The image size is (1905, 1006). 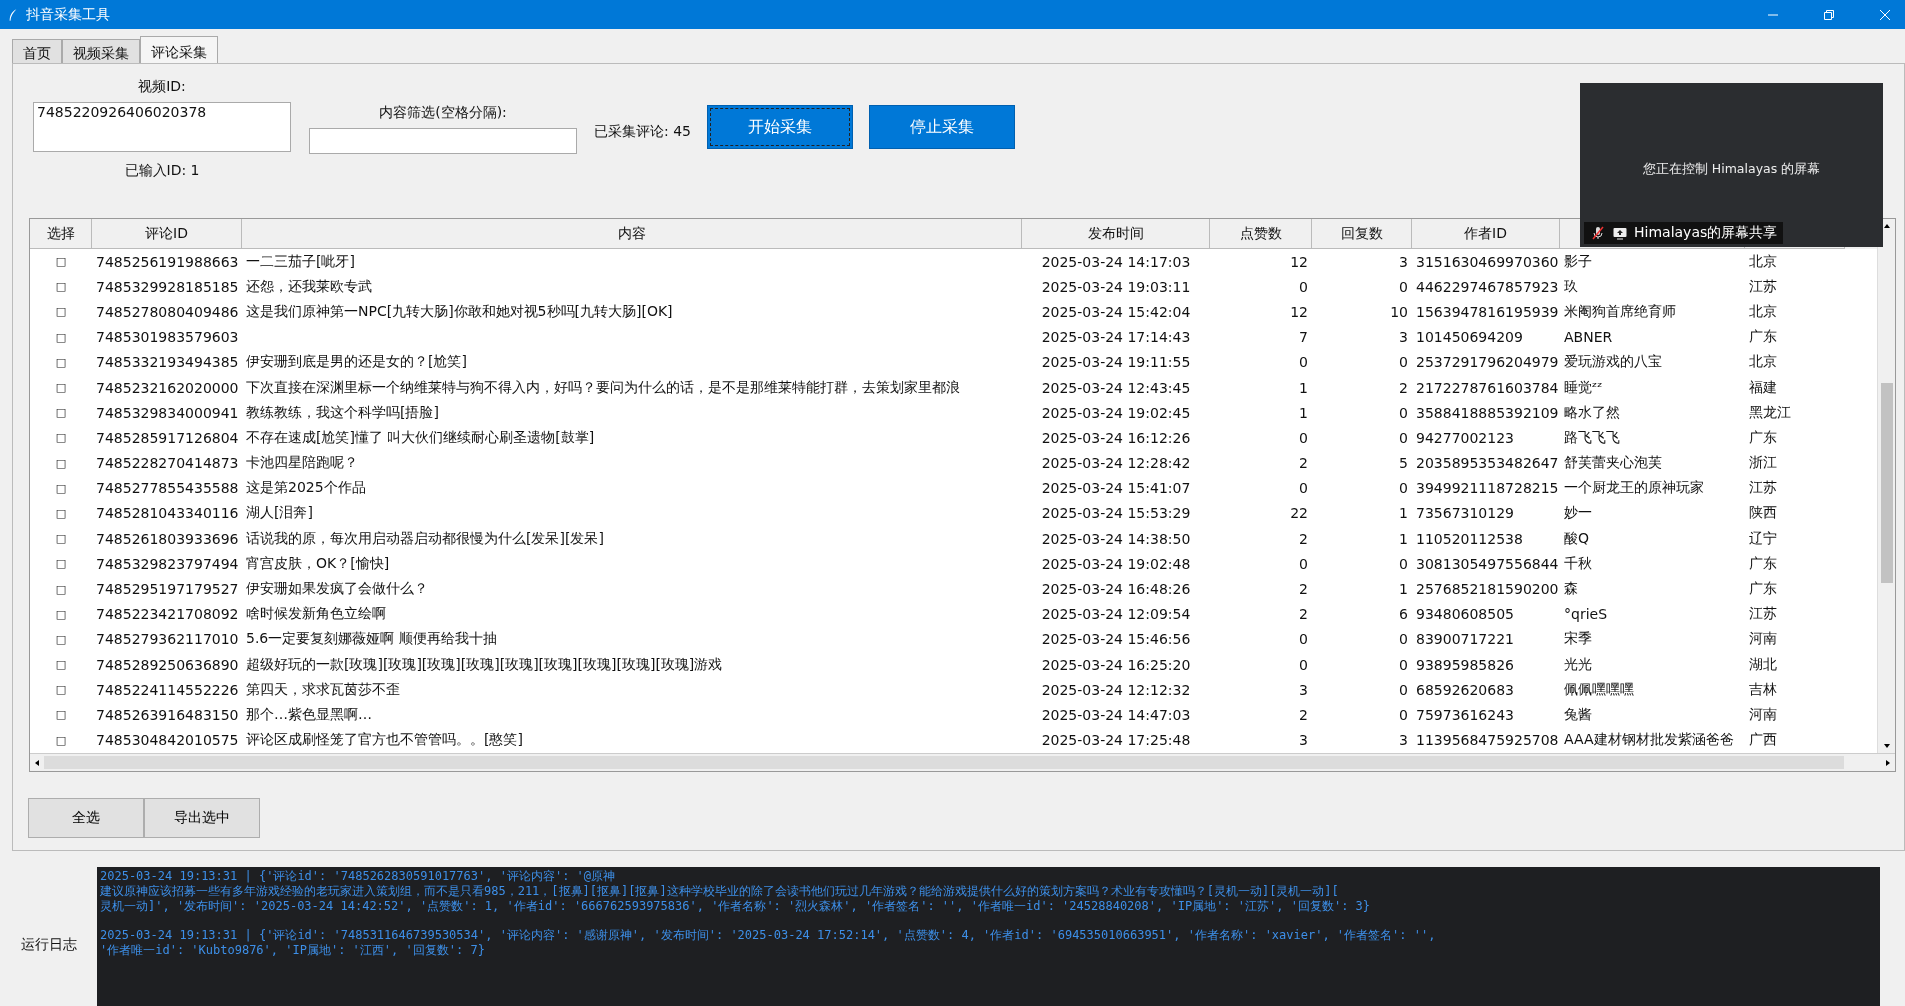 I want to click on column-header: 回复数, so click(x=1362, y=234).